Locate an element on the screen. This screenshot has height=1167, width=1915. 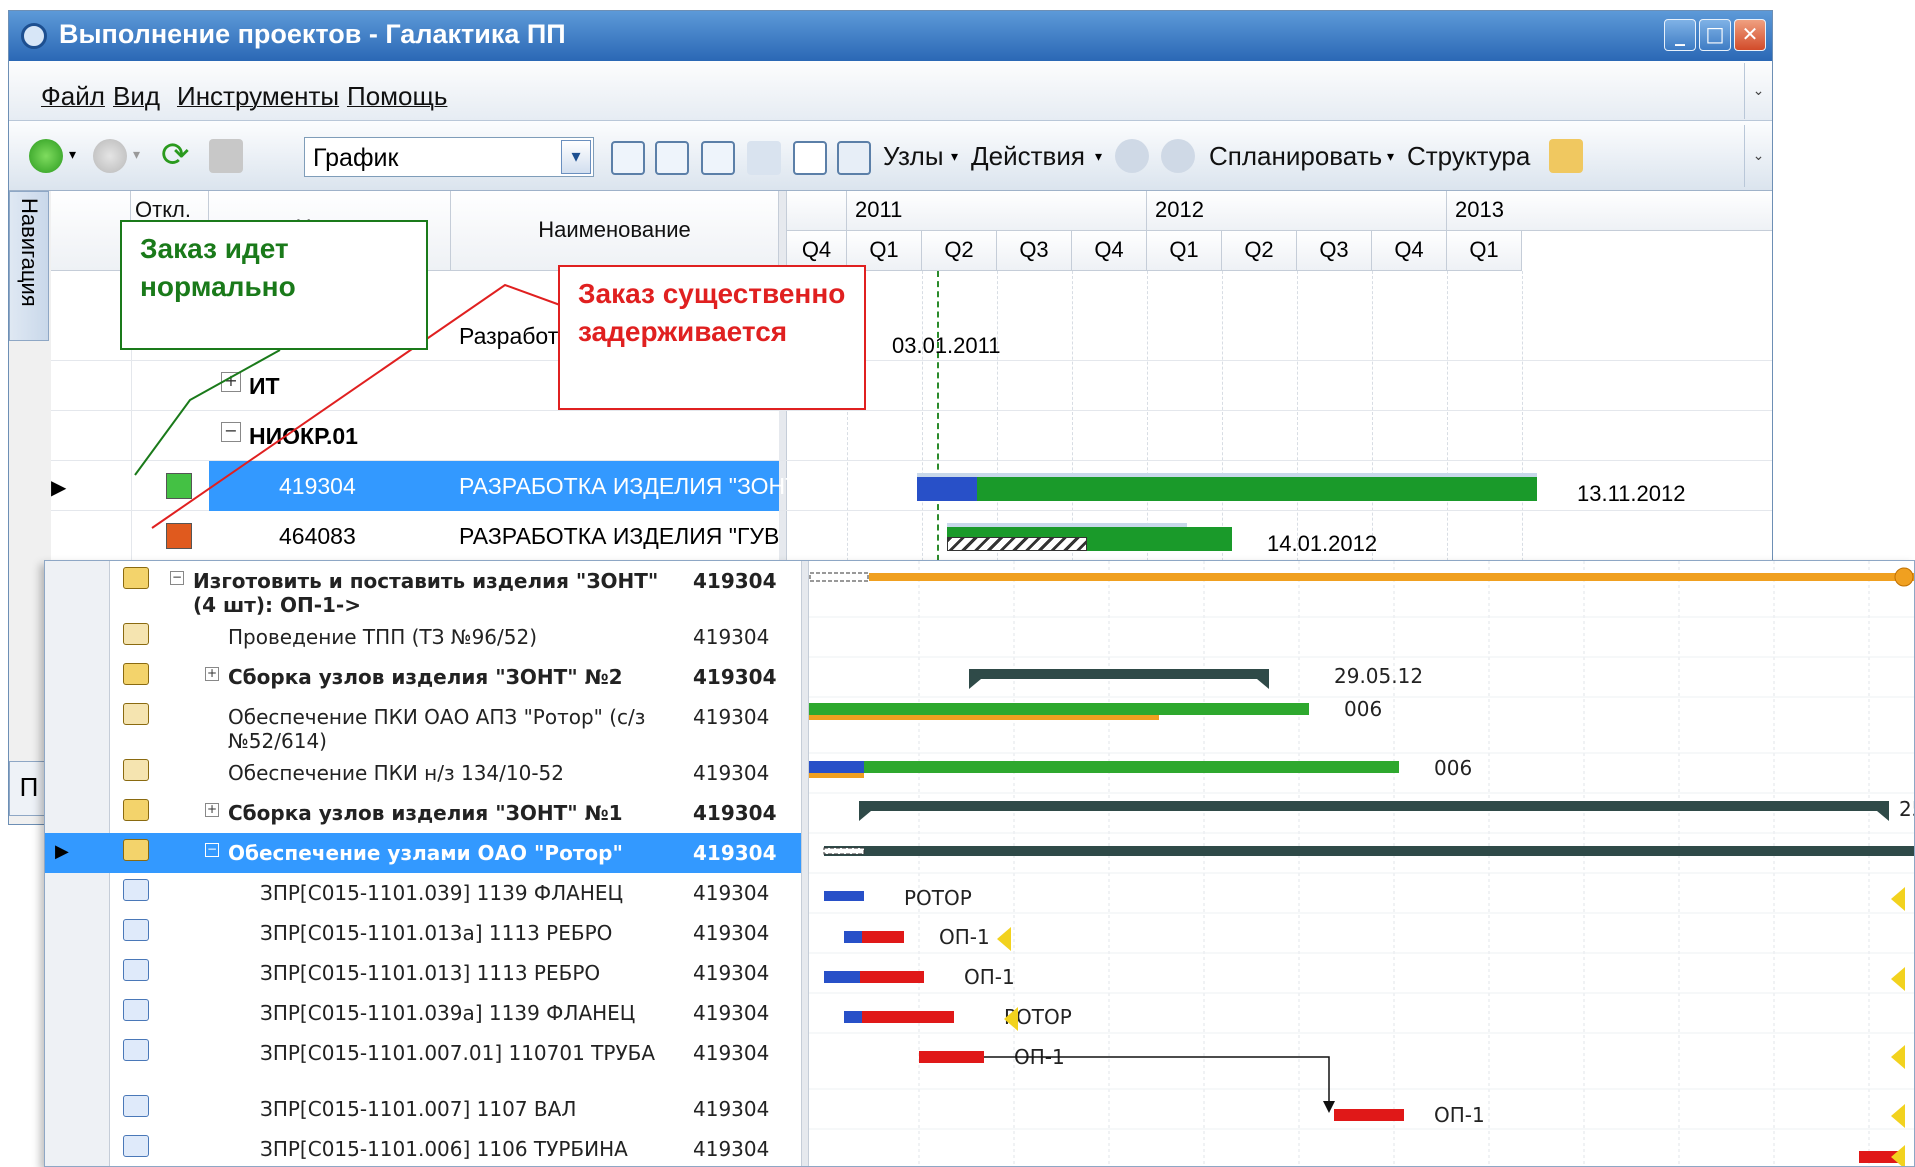
list-item: + Сборка узлов изделия "ЗОНТ" №1 419304 is located at coordinates (423, 813).